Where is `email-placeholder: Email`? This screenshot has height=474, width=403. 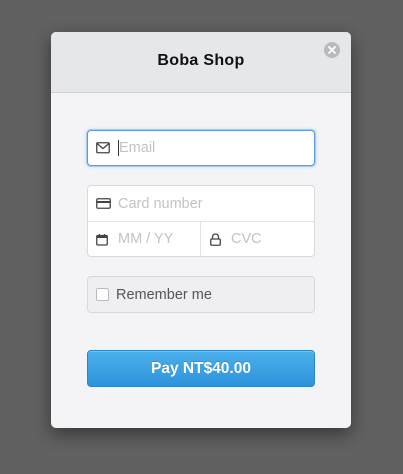 email-placeholder: Email is located at coordinates (137, 148).